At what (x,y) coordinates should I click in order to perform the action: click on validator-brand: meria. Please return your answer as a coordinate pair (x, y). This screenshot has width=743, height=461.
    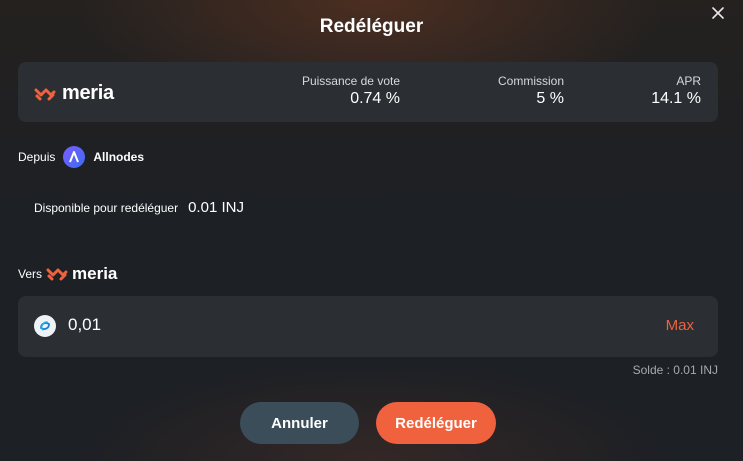
    Looking at the image, I should click on (74, 93).